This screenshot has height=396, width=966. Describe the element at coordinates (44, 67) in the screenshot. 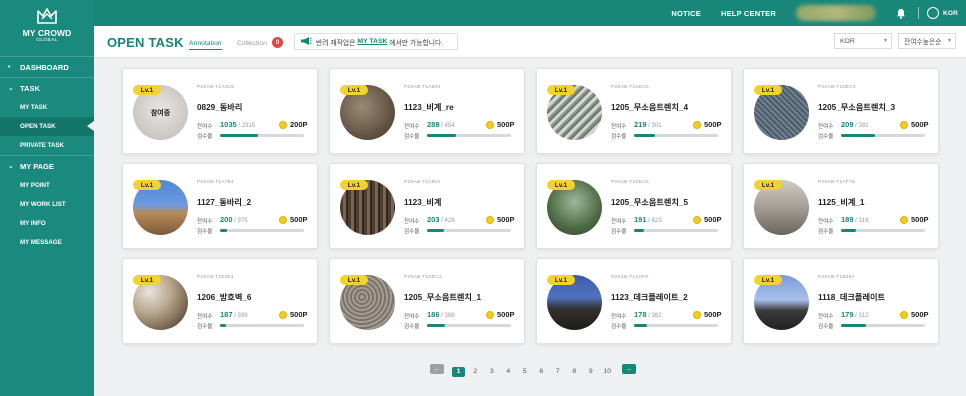

I see `menu-dashboard-label: DASHBOARD` at that location.